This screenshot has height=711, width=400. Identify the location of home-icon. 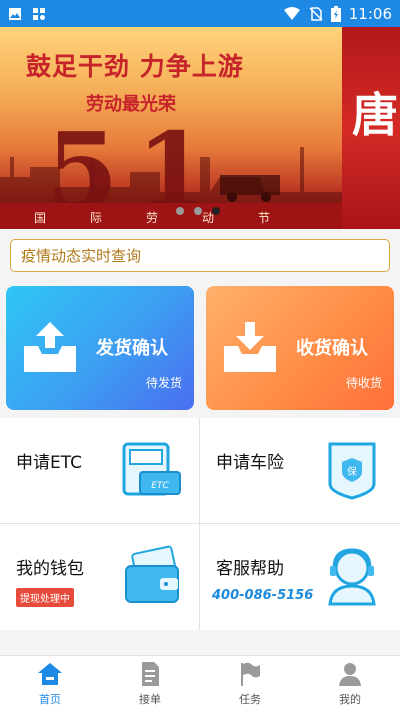
(50, 673).